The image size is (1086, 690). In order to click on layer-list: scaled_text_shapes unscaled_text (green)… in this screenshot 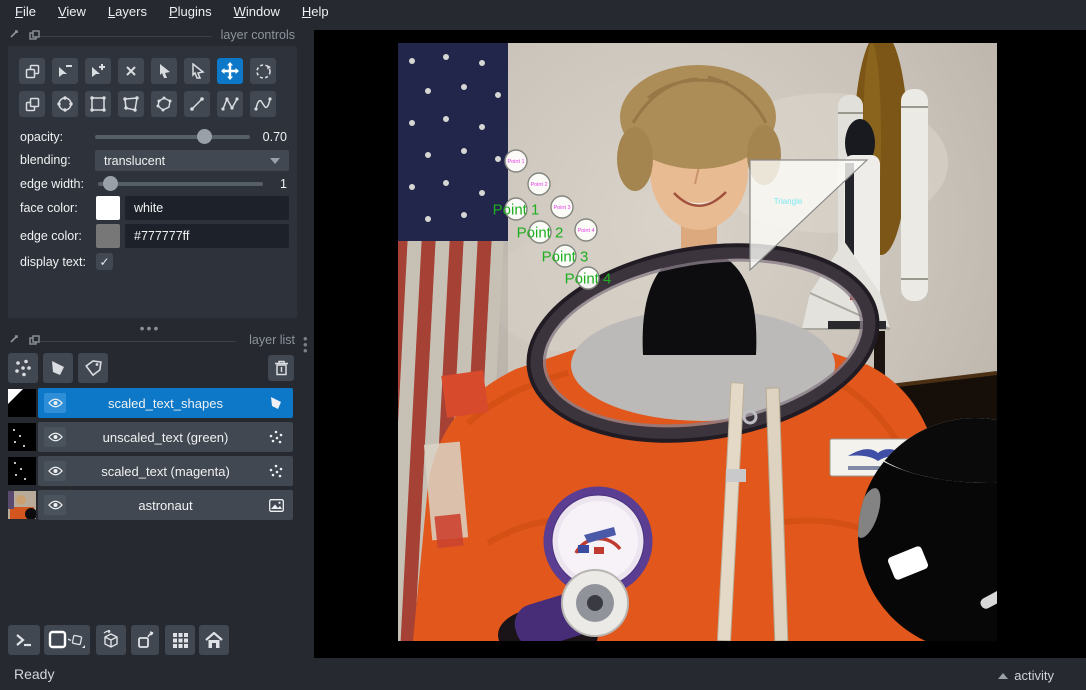, I will do `click(152, 456)`.